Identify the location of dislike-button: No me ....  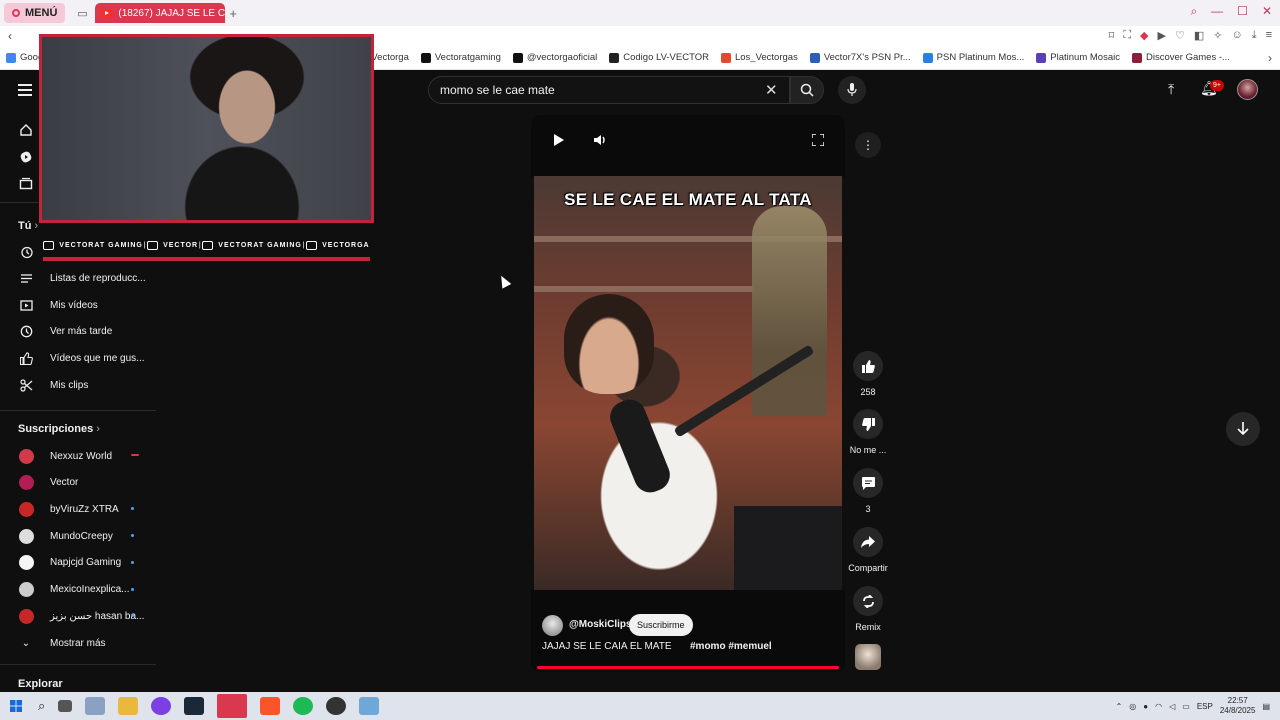
(868, 432).